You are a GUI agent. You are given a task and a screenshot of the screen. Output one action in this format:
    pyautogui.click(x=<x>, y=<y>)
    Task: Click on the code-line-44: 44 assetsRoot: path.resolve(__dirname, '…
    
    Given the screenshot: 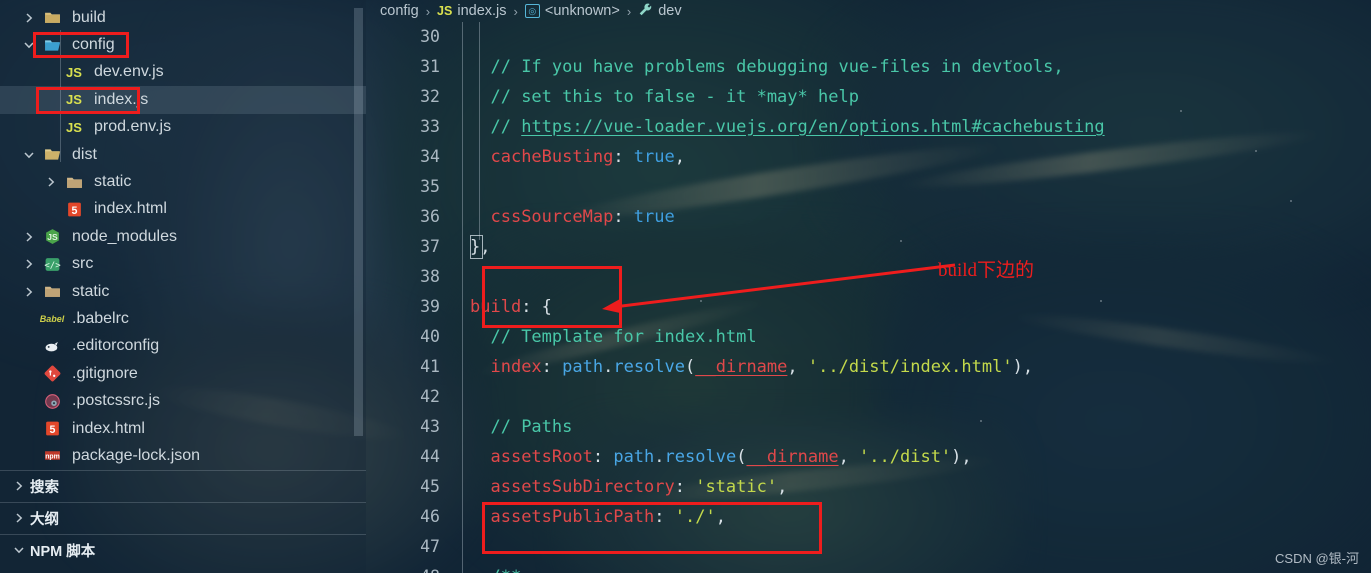 What is the action you would take?
    pyautogui.click(x=868, y=457)
    